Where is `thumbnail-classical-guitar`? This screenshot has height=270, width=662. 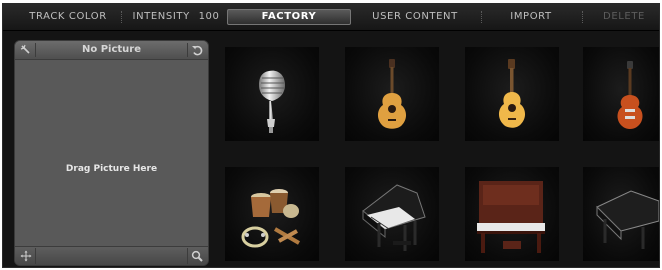
thumbnail-classical-guitar is located at coordinates (512, 94).